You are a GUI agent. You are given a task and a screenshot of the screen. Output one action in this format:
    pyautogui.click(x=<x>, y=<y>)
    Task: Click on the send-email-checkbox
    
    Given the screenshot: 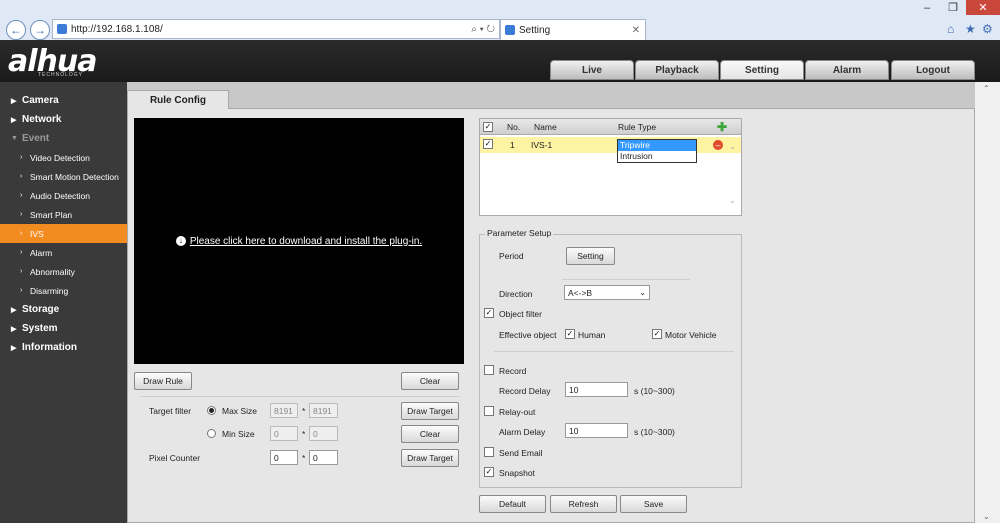 What is the action you would take?
    pyautogui.click(x=489, y=452)
    